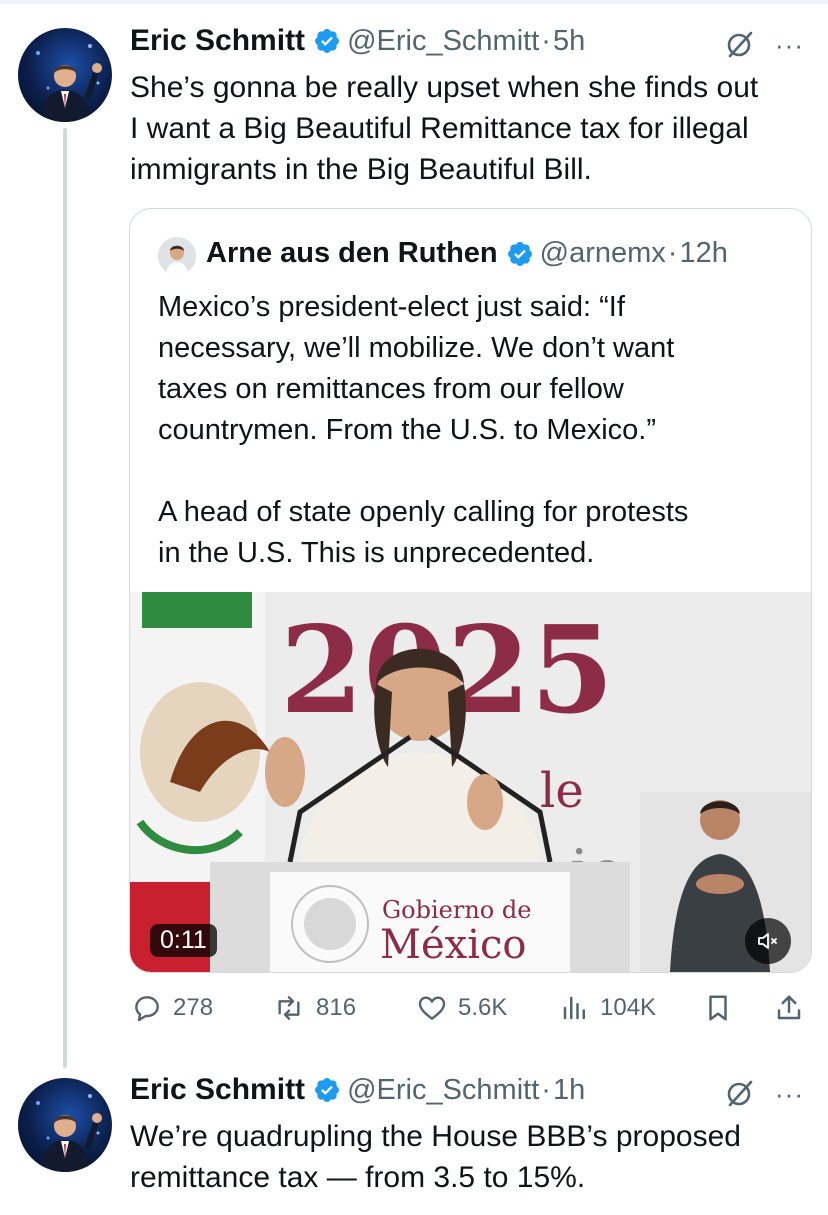  I want to click on view-count: 104K, so click(628, 1007).